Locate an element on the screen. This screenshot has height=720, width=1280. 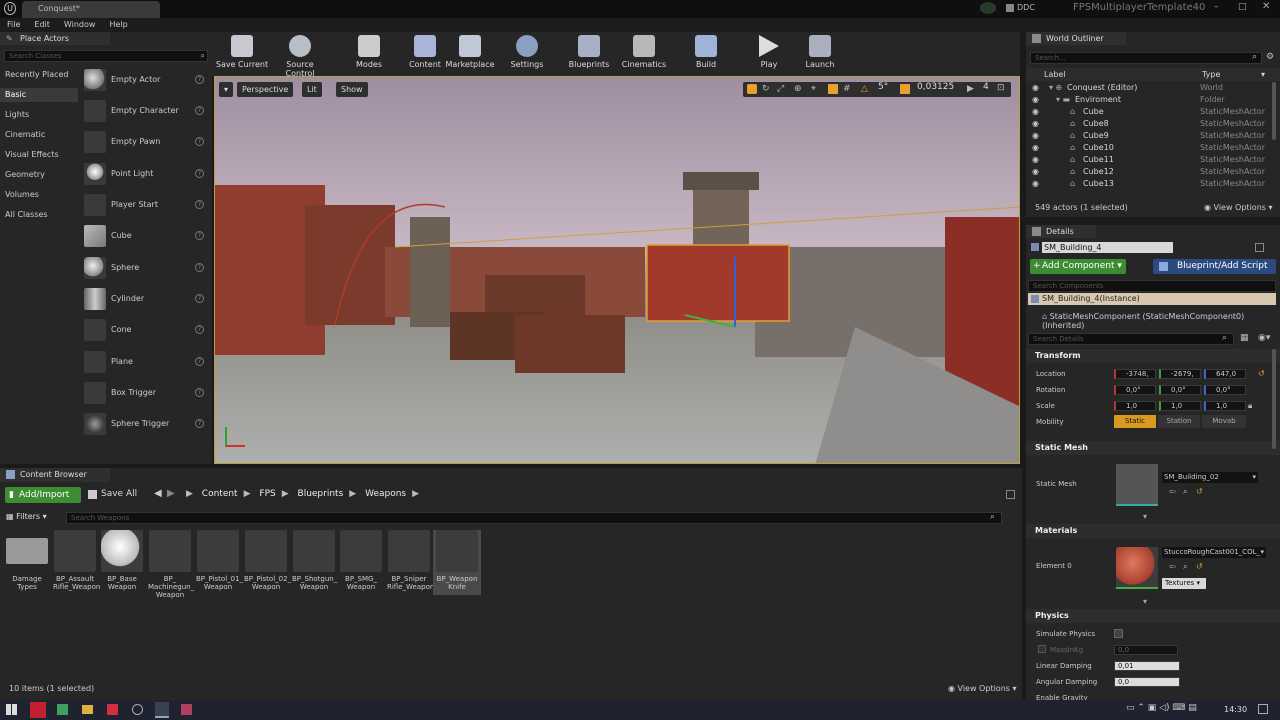
angle-snap-value: 5° is located at coordinates (883, 87).